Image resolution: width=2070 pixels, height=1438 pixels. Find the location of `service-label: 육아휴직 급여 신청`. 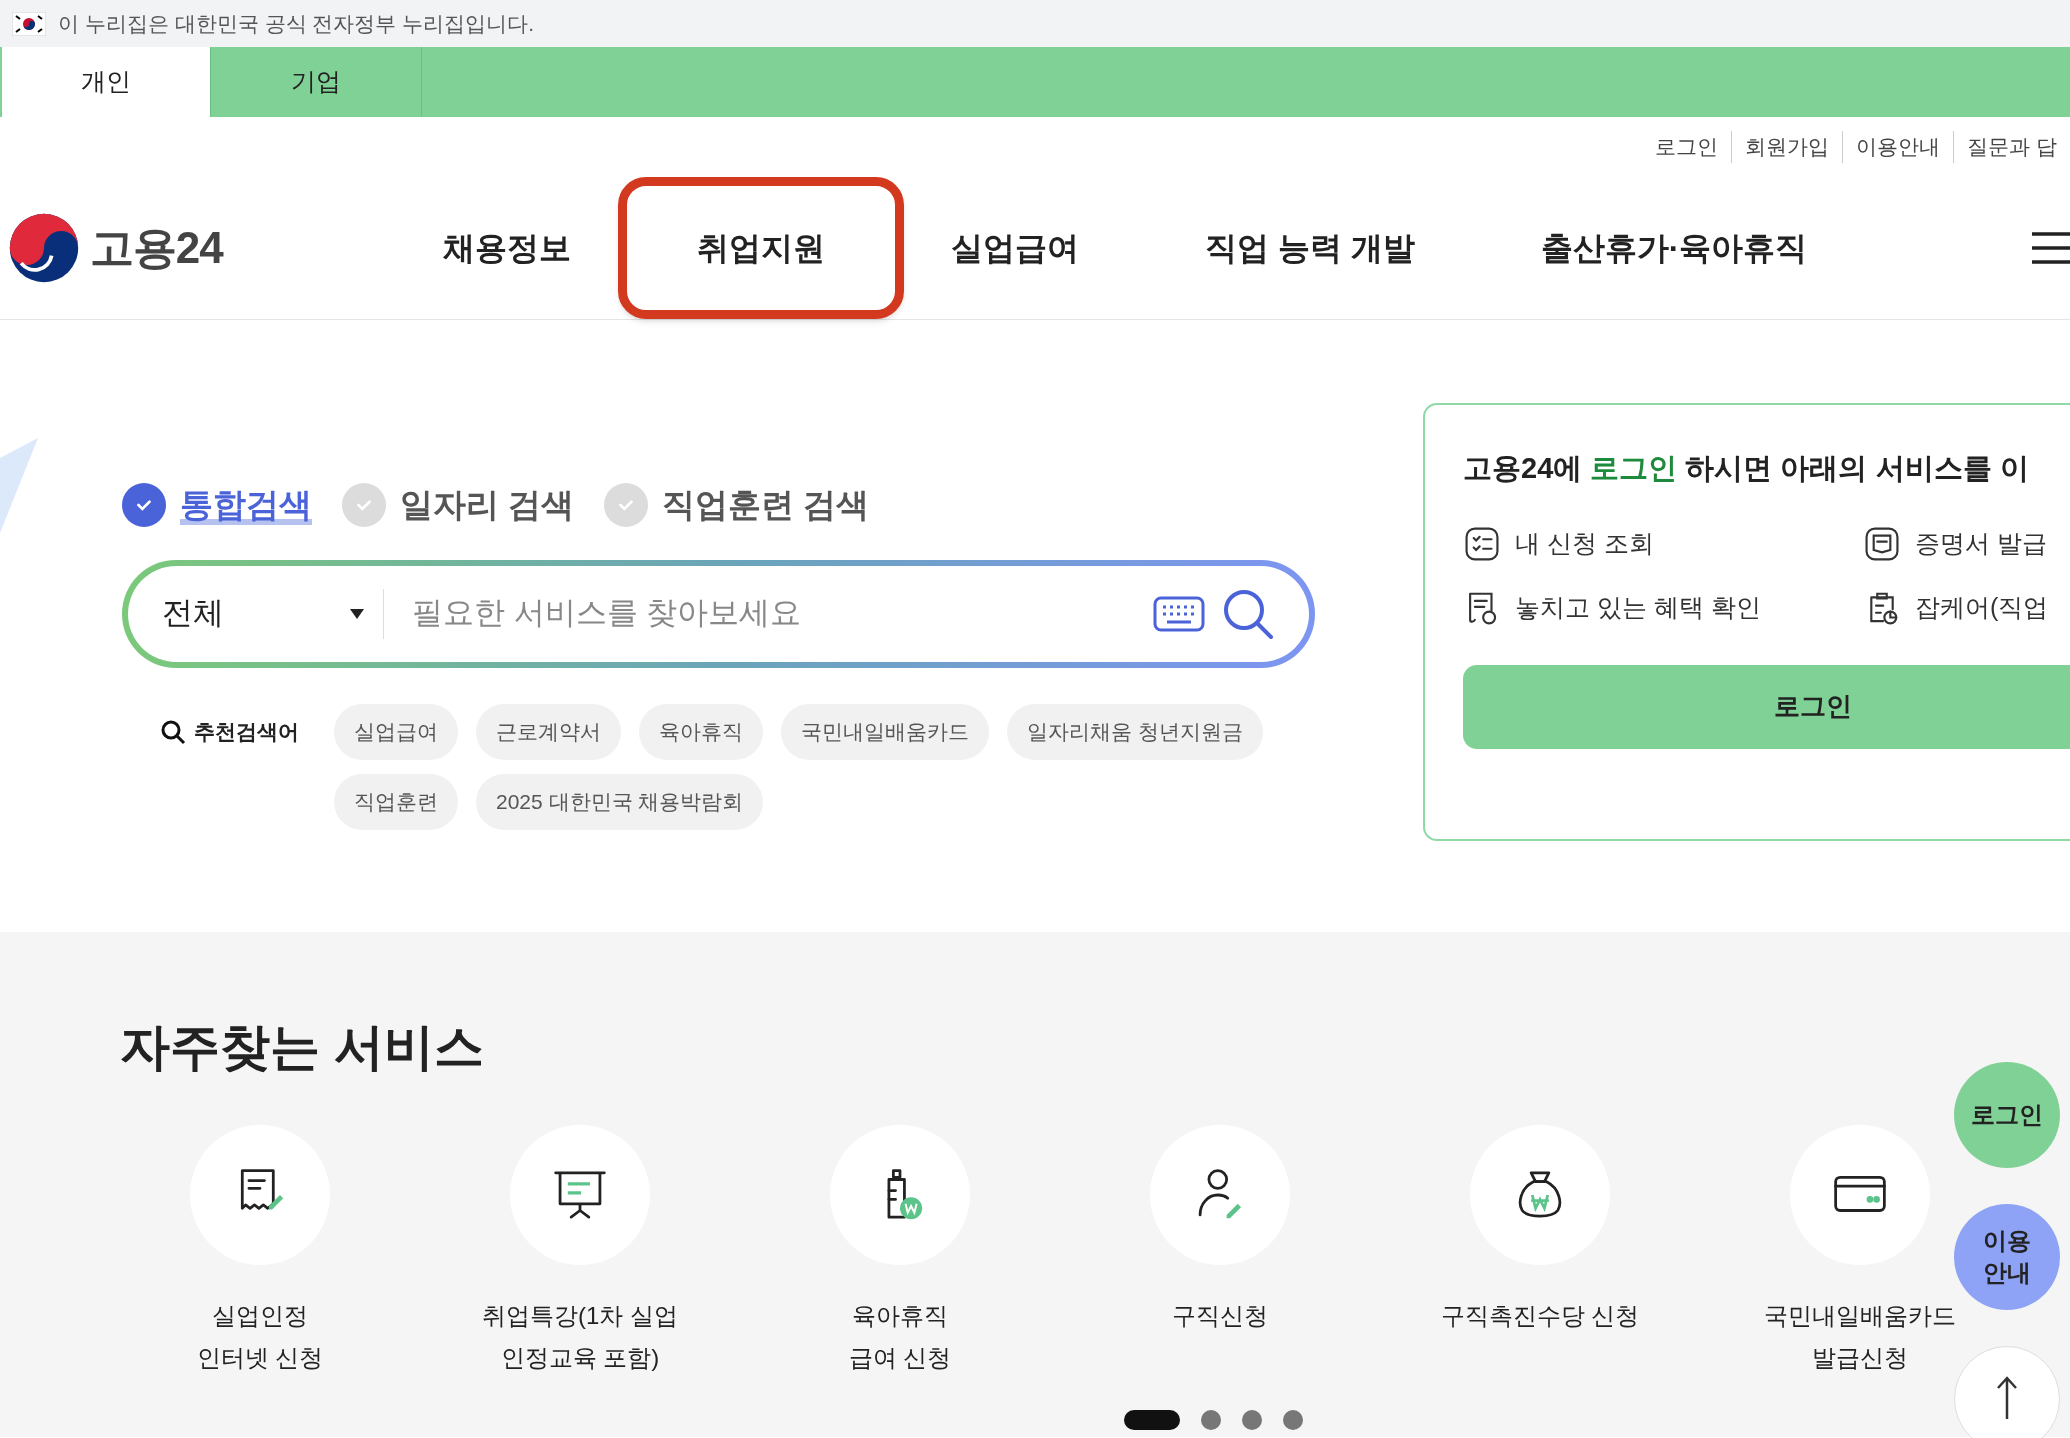

service-label: 육아휴직 급여 신청 is located at coordinates (900, 1337).